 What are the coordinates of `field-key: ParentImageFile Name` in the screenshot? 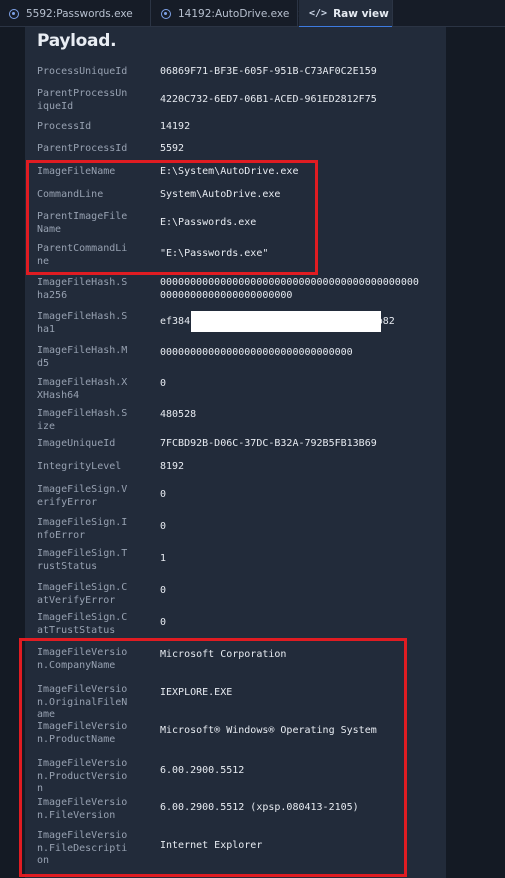 It's located at (82, 223).